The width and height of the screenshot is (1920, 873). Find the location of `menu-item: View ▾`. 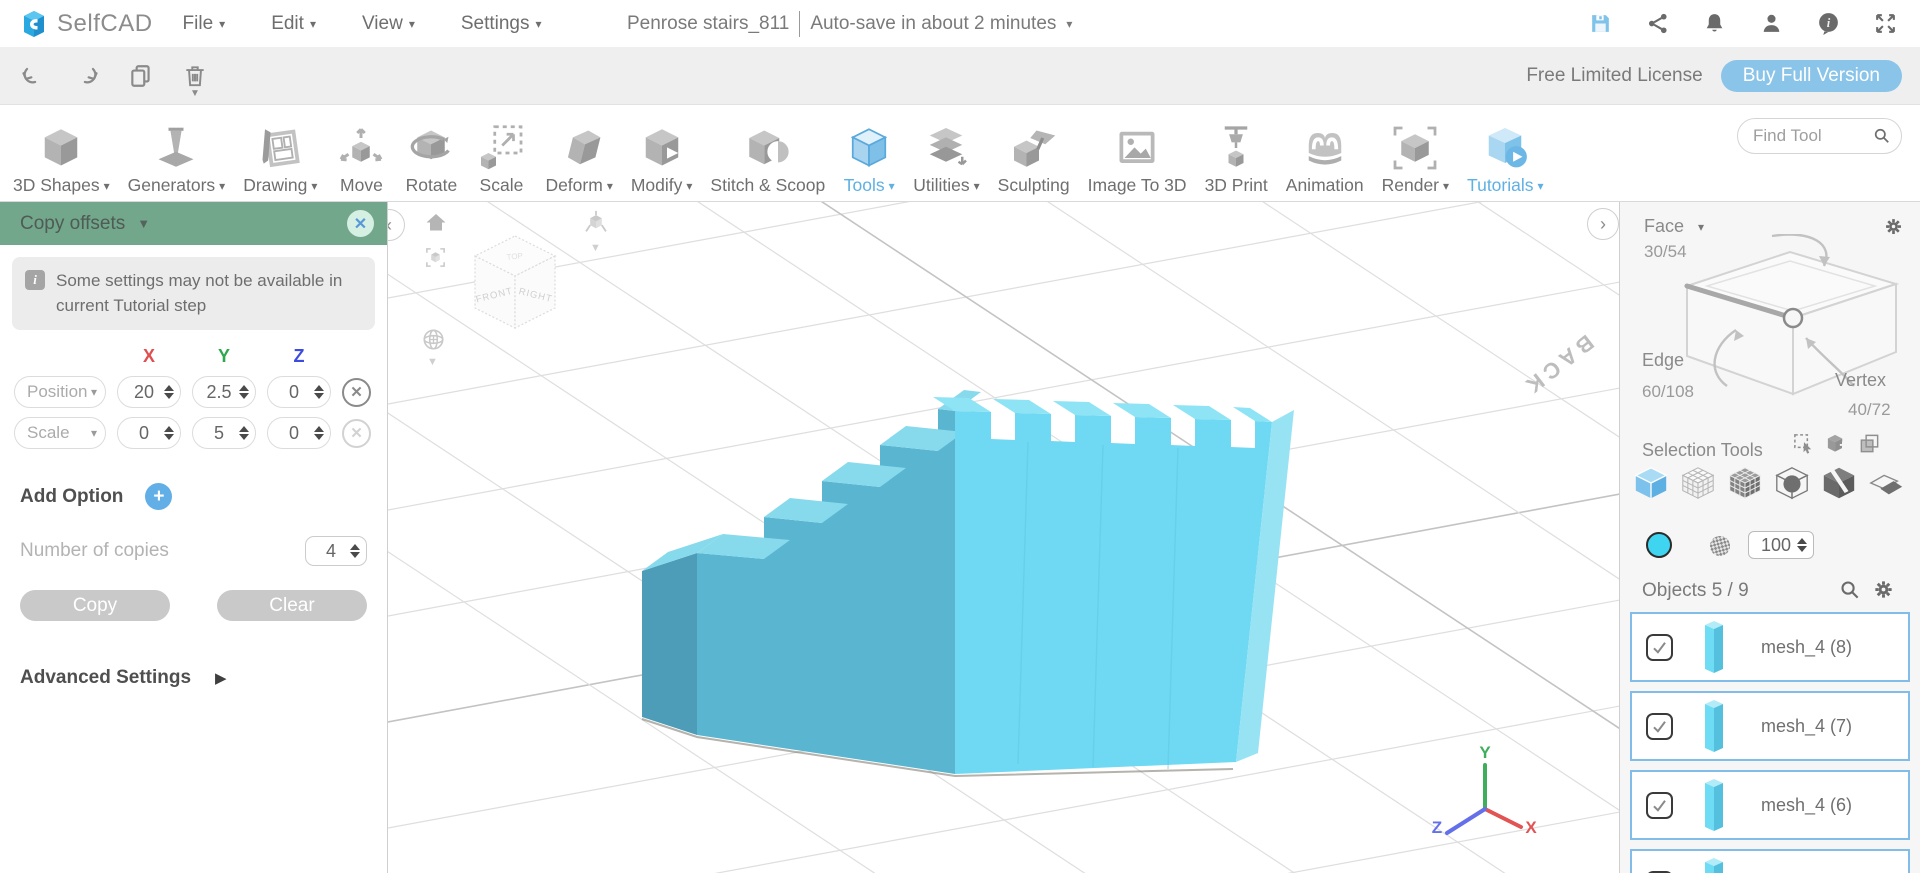

menu-item: View ▾ is located at coordinates (388, 24).